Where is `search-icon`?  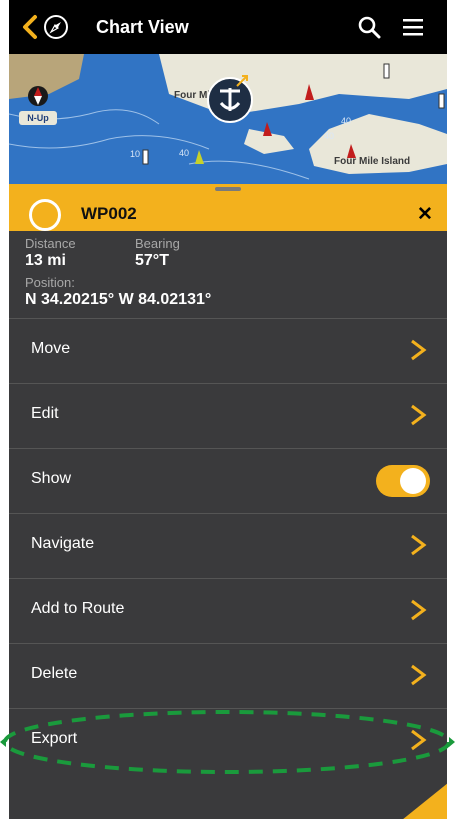 search-icon is located at coordinates (369, 27).